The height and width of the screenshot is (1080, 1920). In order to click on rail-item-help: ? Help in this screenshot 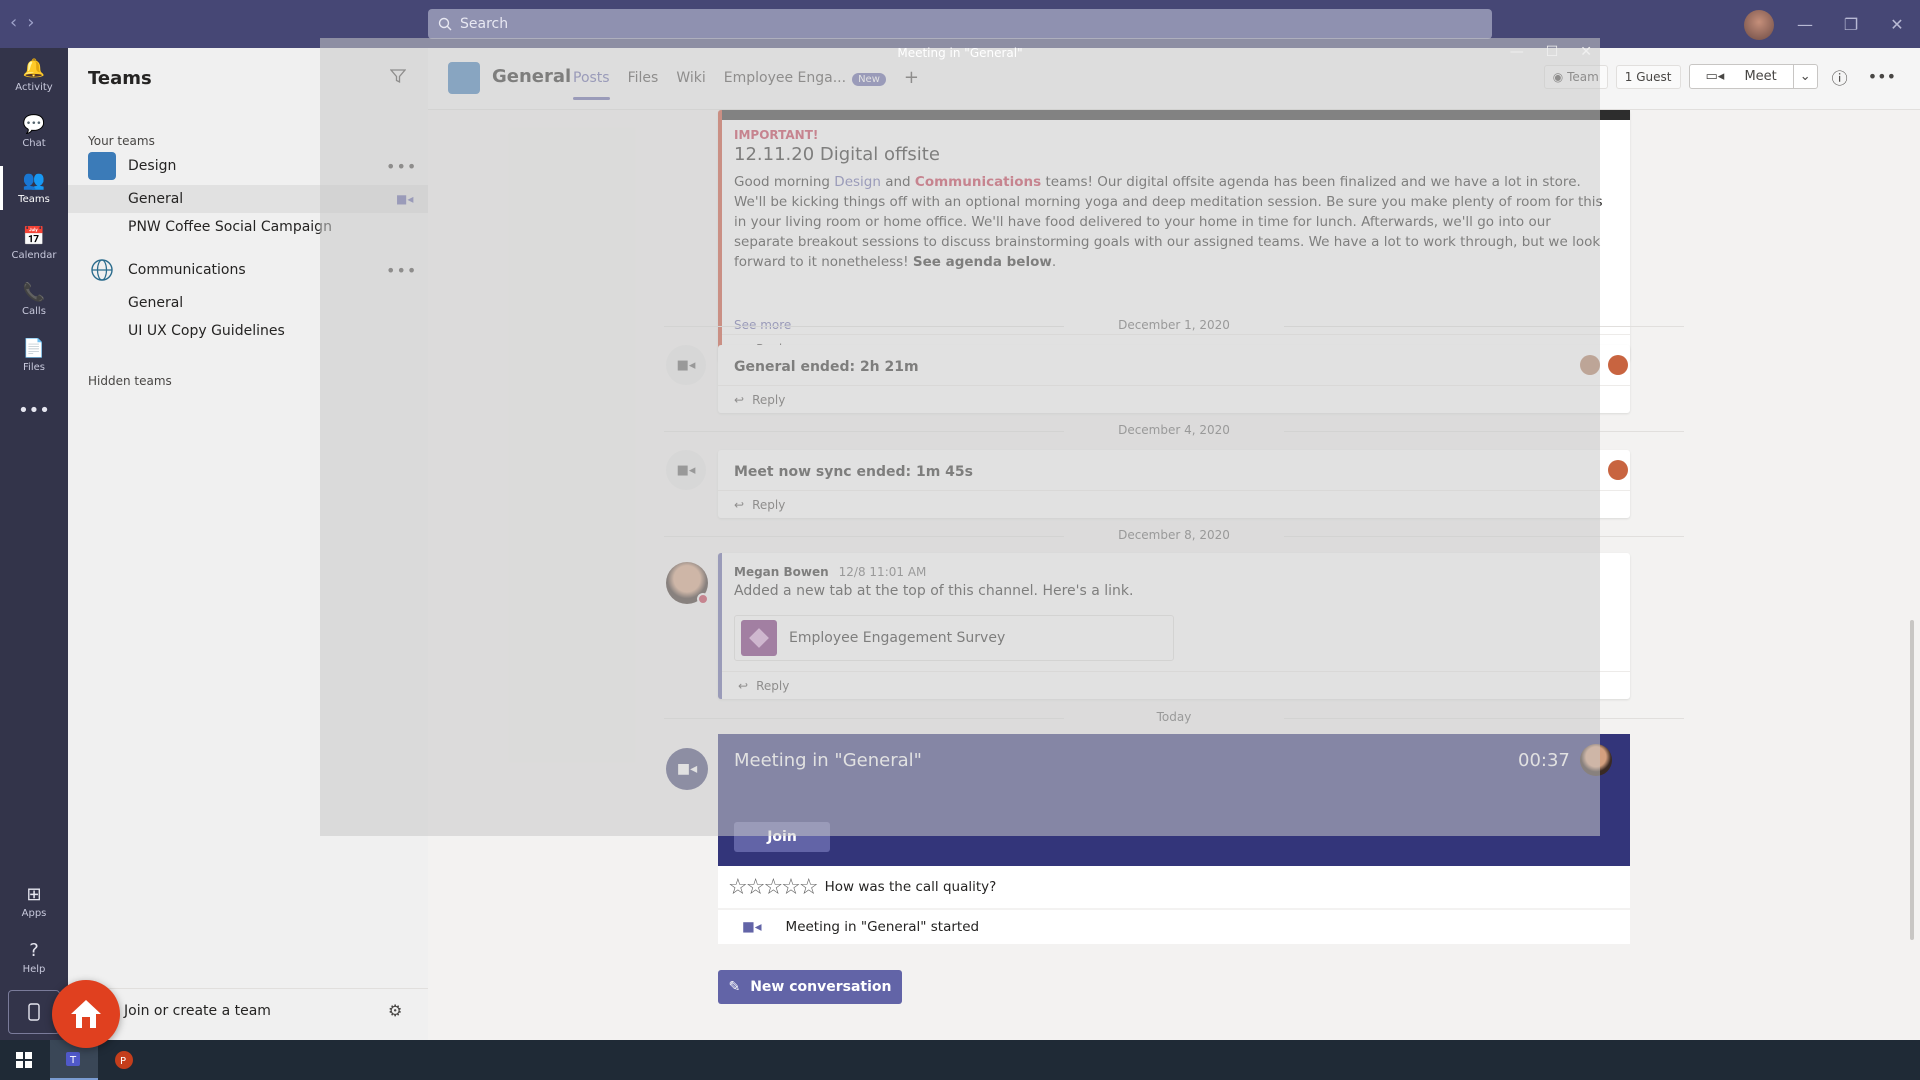, I will do `click(34, 958)`.